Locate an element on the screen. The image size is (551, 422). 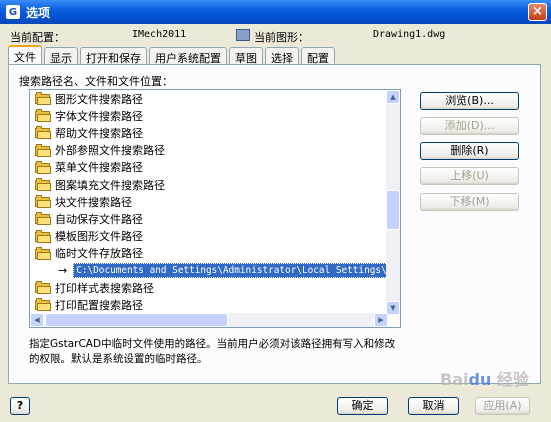
tree-item: 图案填充文件搜索路径 is located at coordinates (209, 184).